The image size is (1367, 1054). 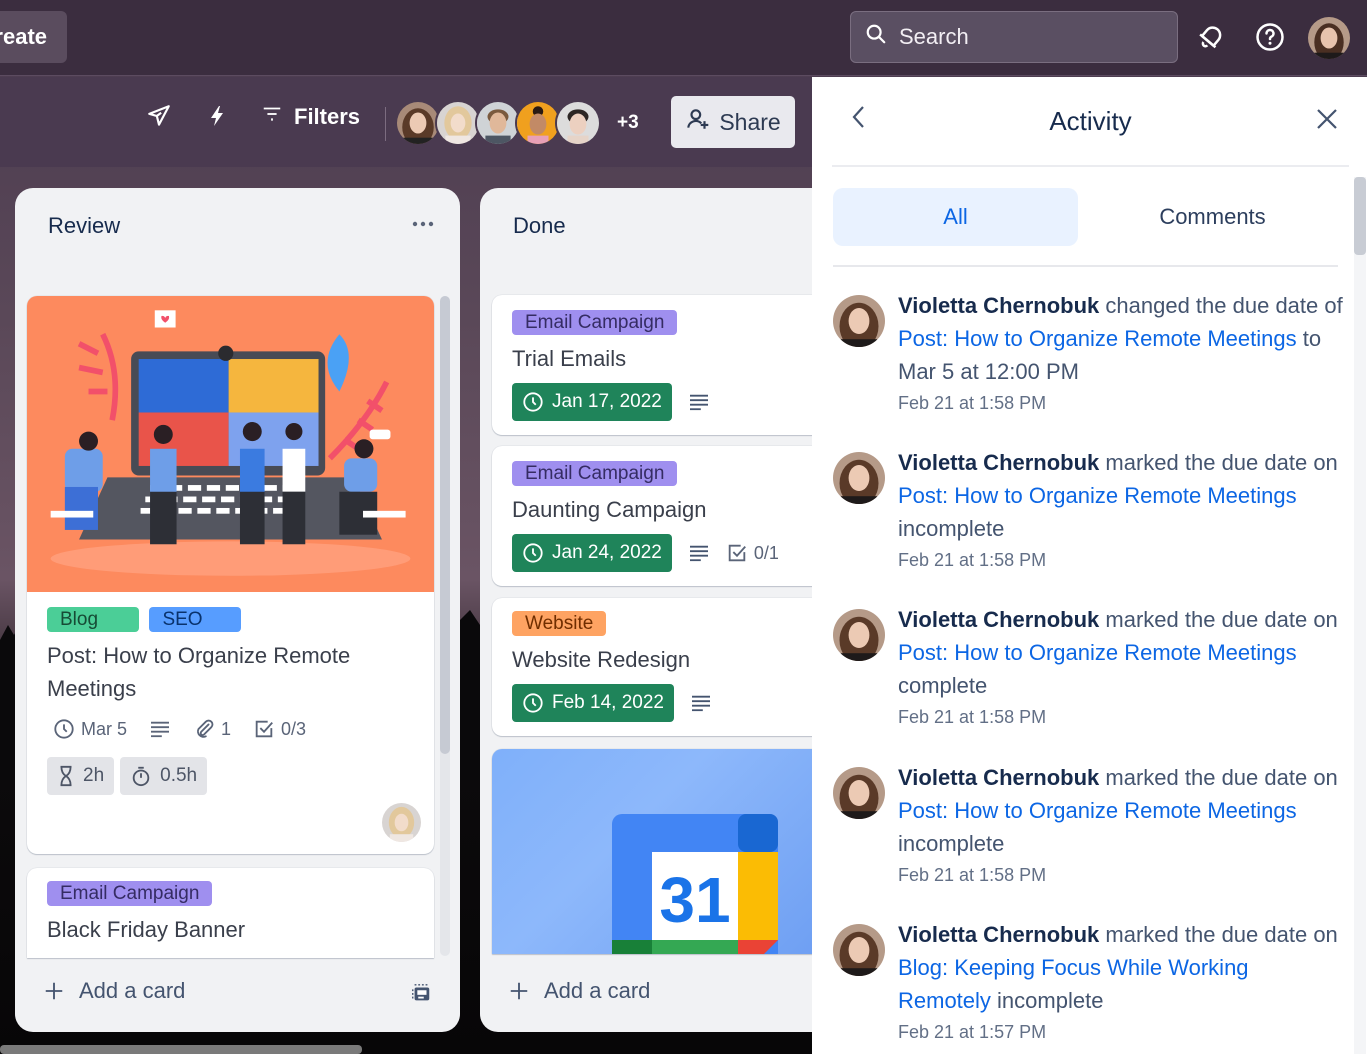 I want to click on label-website: Website, so click(x=559, y=623).